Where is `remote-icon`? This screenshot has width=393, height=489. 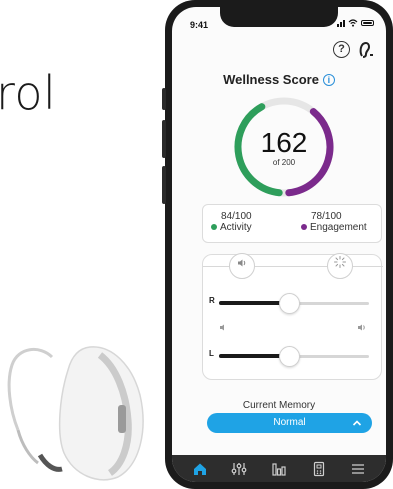
remote-icon is located at coordinates (318, 468).